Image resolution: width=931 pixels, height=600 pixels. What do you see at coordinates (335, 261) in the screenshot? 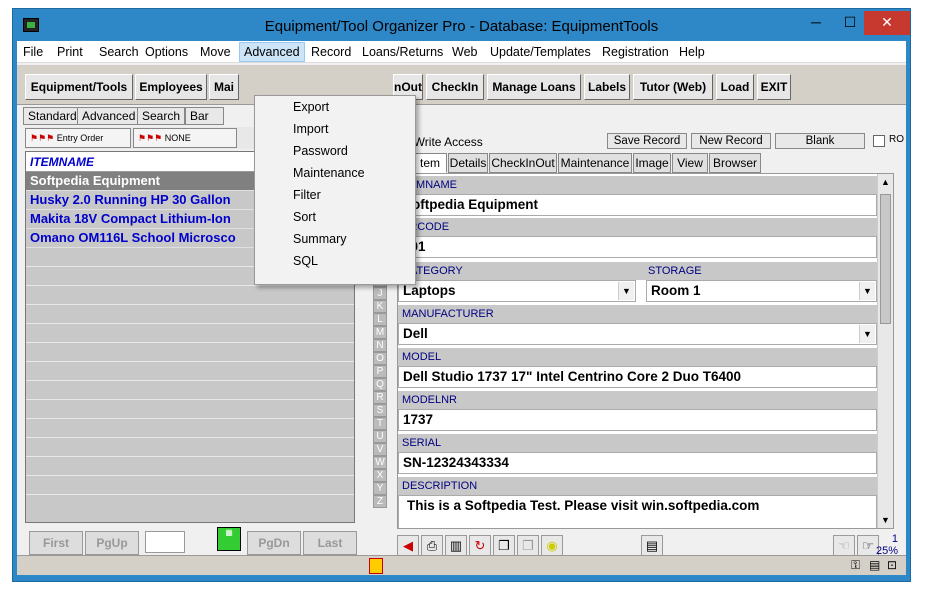
I see `menu-item-sql: SQL` at bounding box center [335, 261].